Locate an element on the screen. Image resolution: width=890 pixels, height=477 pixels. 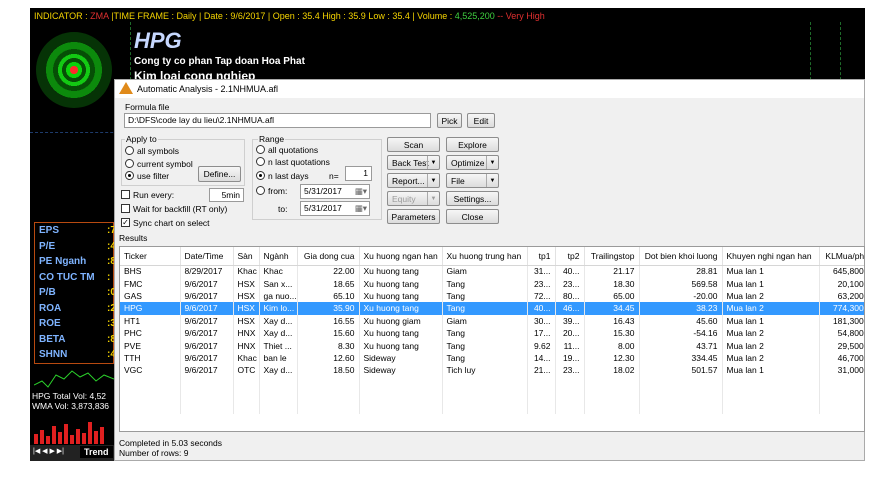
apply-filter-radio is located at coordinates (129, 175).